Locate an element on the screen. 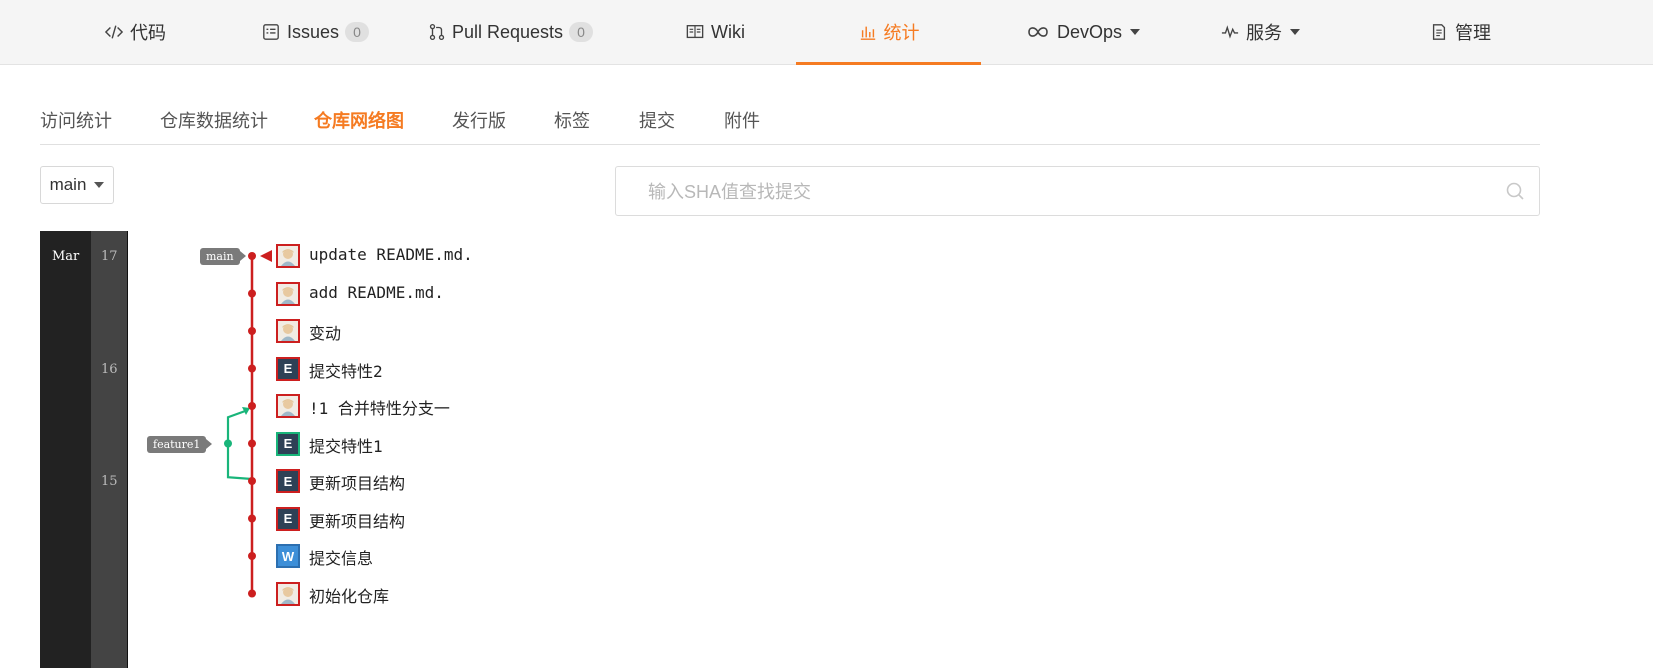 The height and width of the screenshot is (668, 1653). head-arrow-icon is located at coordinates (266, 256).